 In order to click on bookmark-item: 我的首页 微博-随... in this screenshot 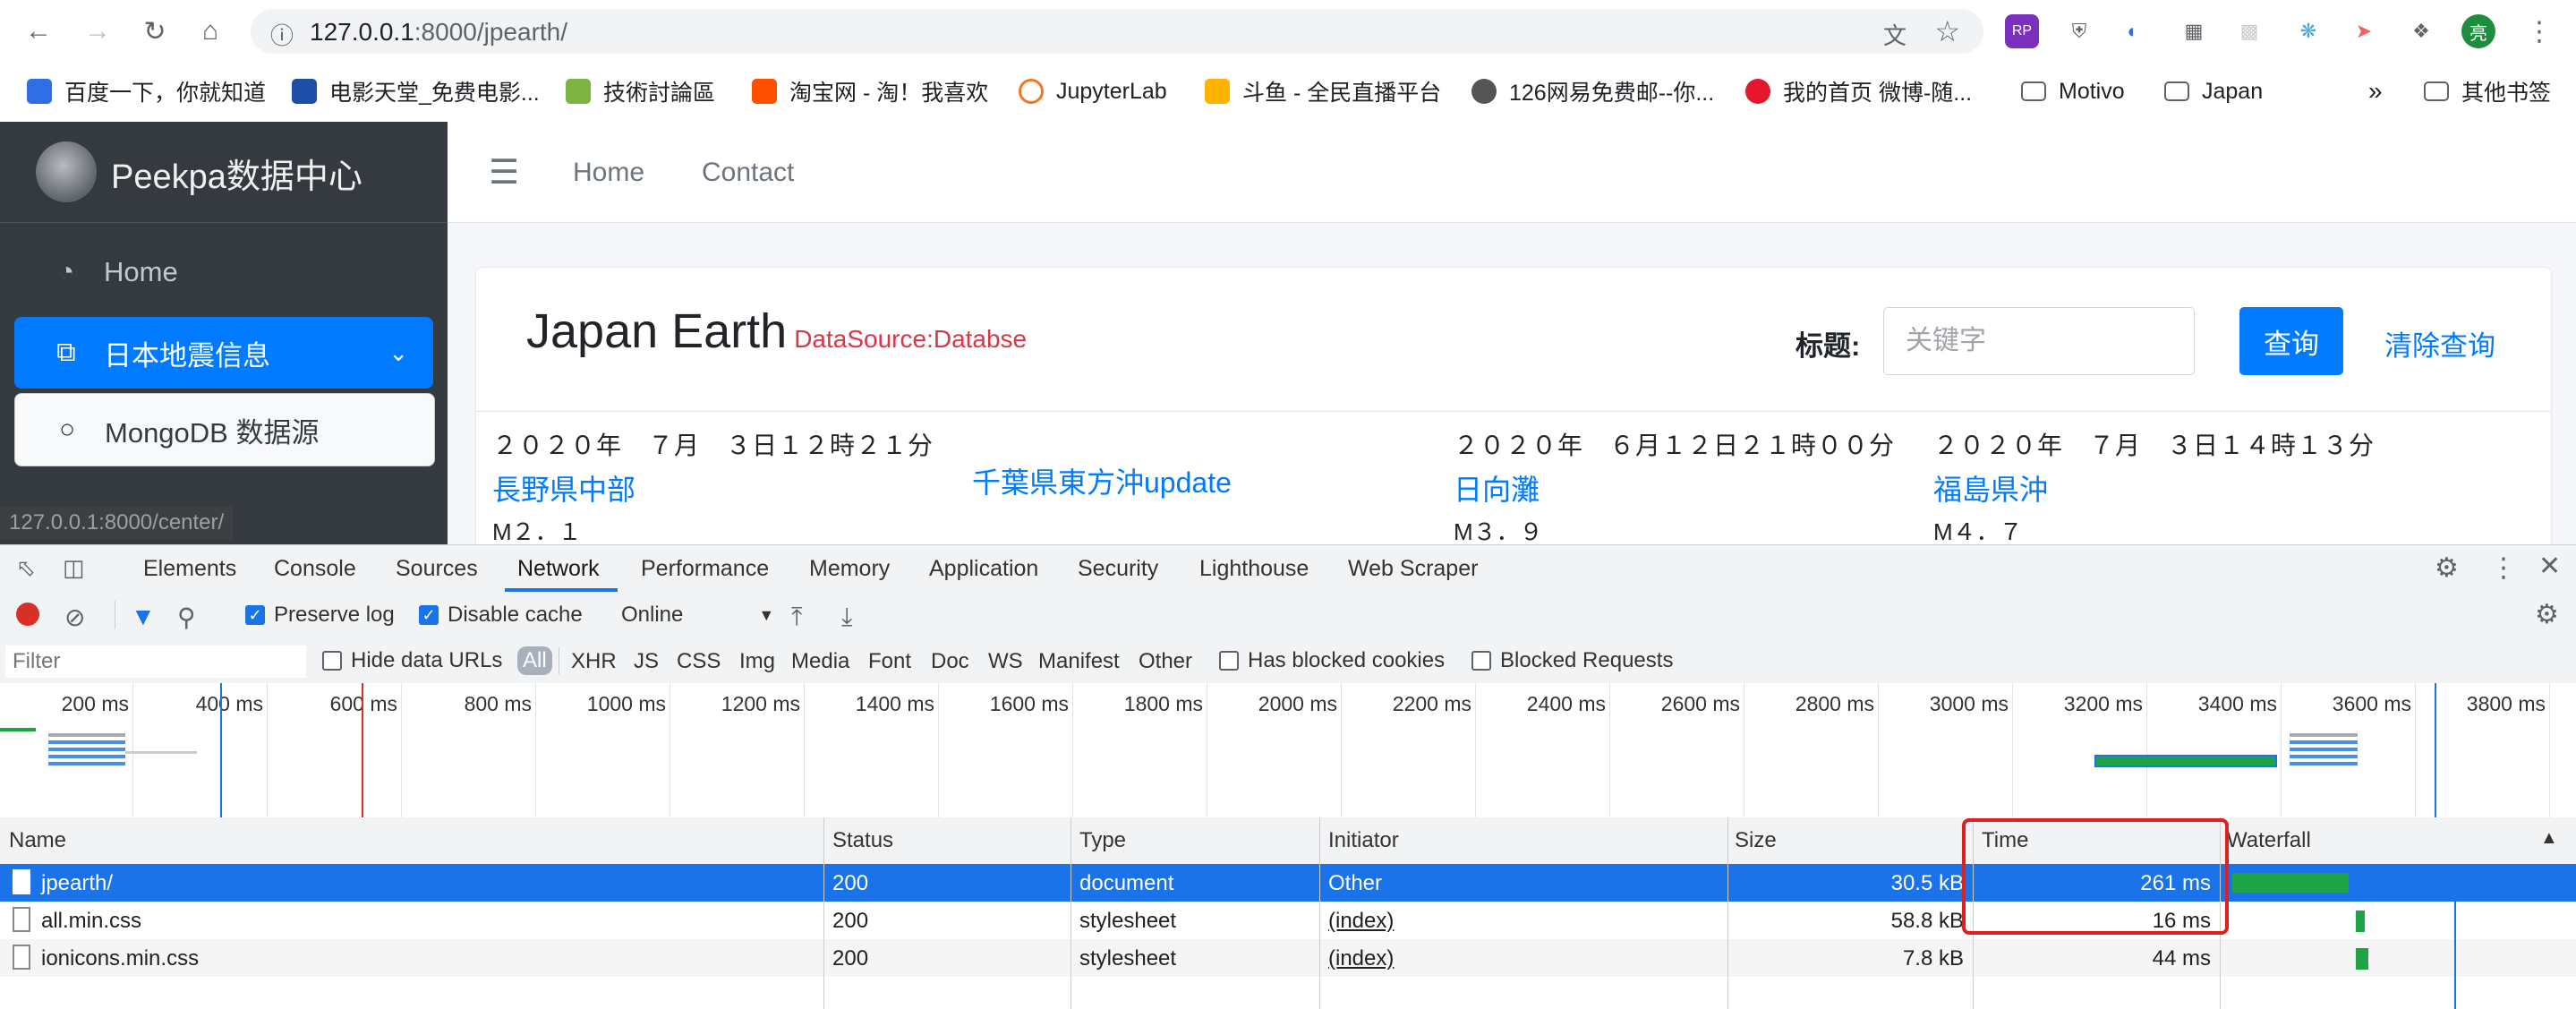, I will do `click(1858, 91)`.